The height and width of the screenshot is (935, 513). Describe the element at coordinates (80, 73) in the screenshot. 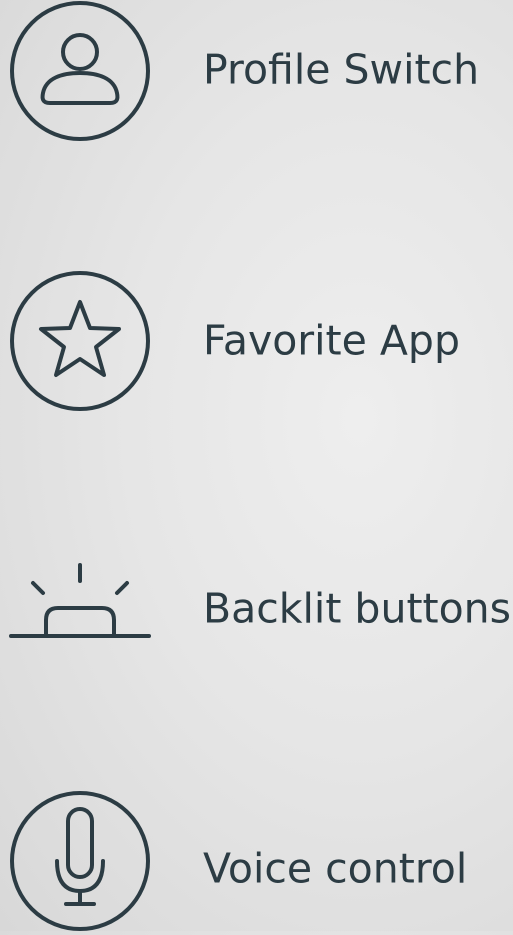

I see `user-icon` at that location.